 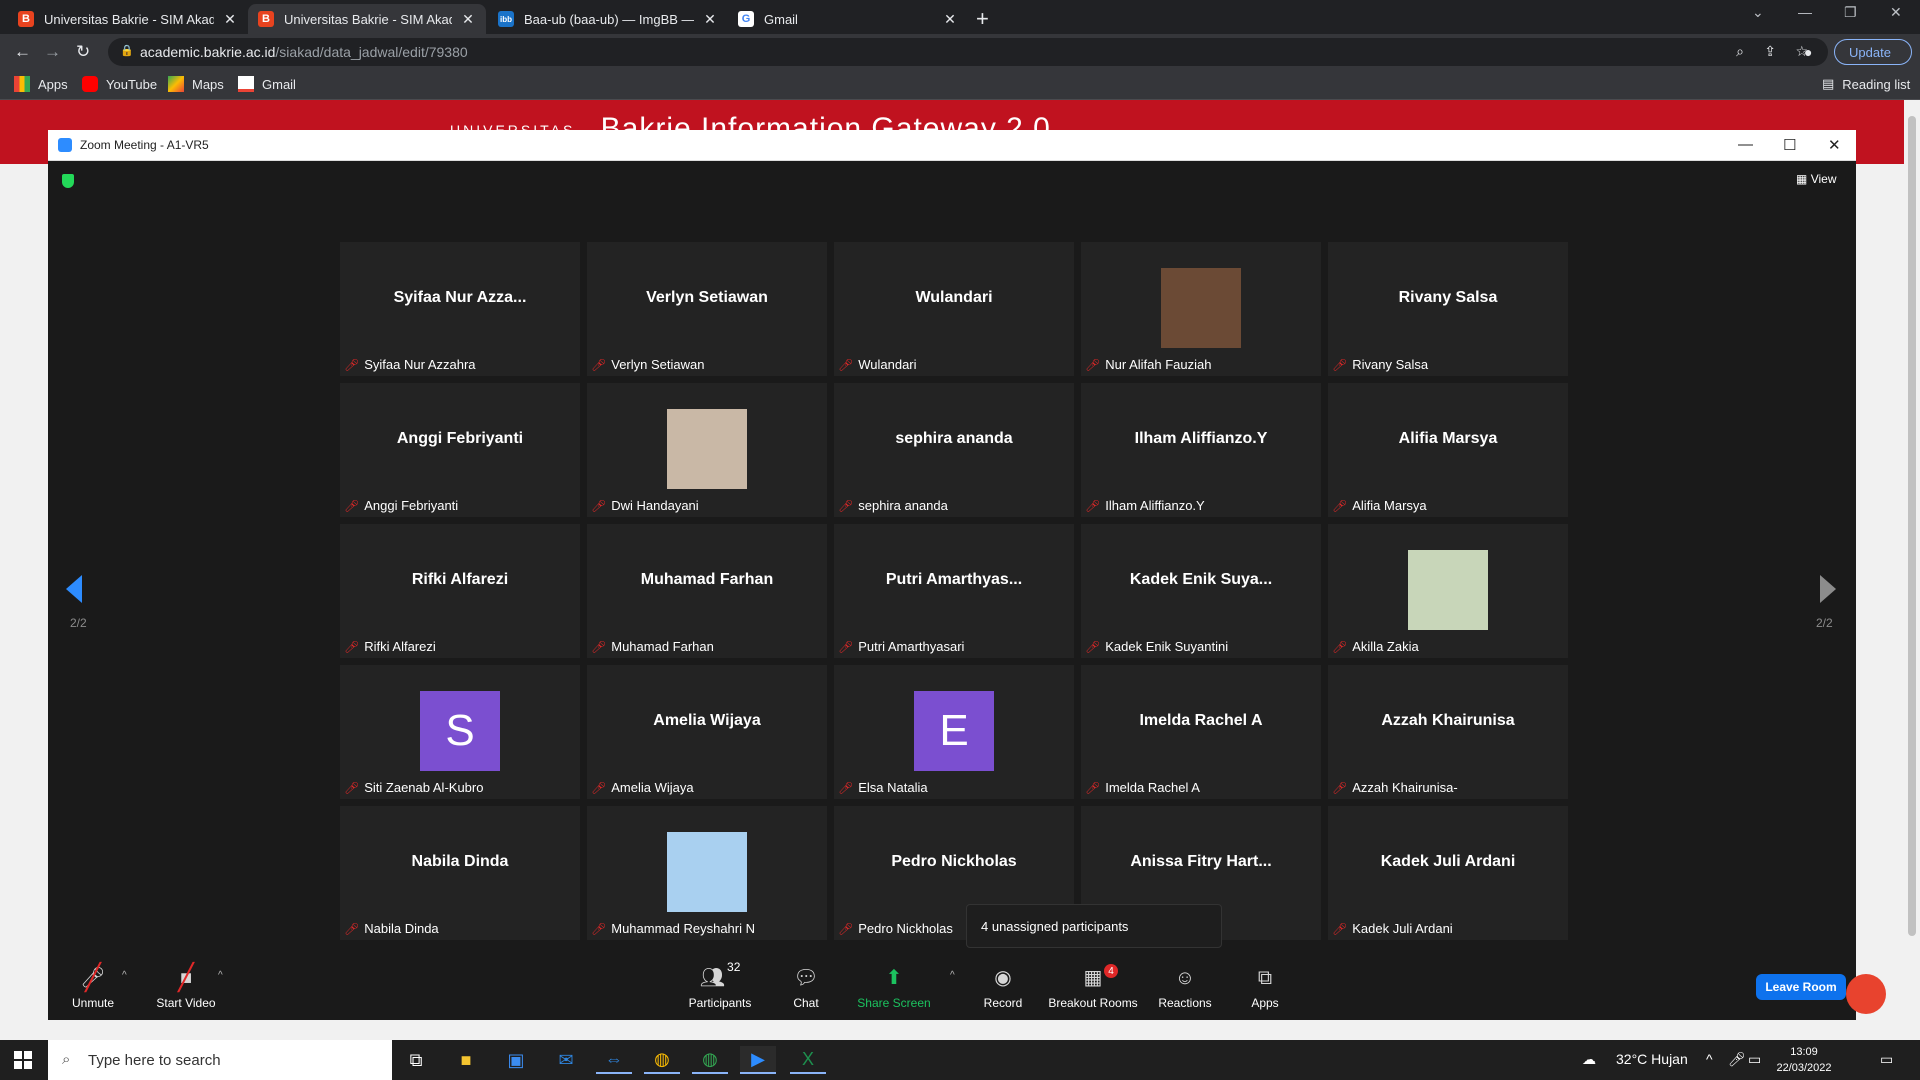 What do you see at coordinates (982, 19) in the screenshot?
I see `new-tab-icon: +` at bounding box center [982, 19].